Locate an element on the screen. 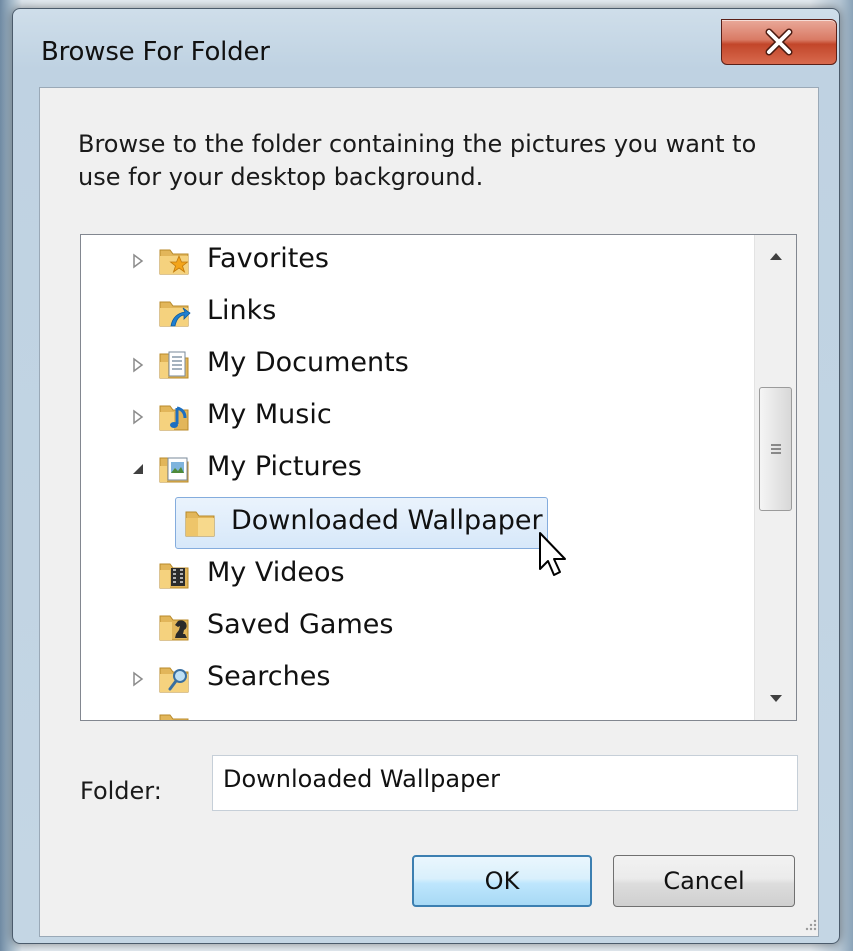  window-title: Browse For Folder is located at coordinates (155, 52).